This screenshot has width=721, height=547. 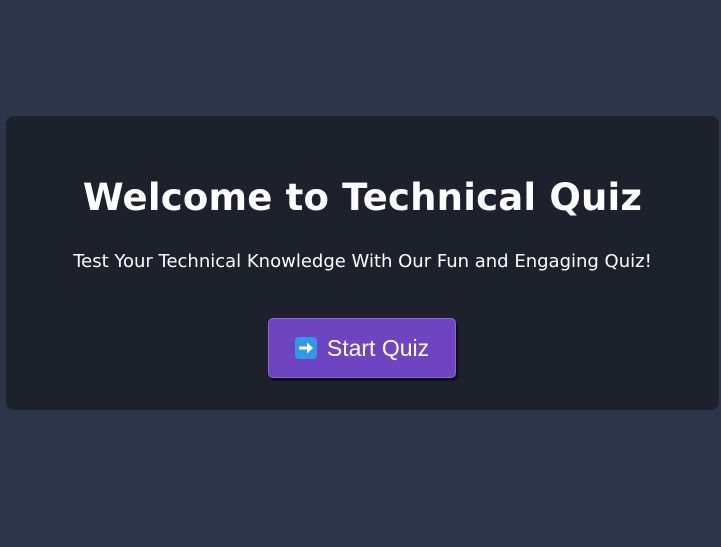 I want to click on start-quiz-button: Start Quiz, so click(x=362, y=348).